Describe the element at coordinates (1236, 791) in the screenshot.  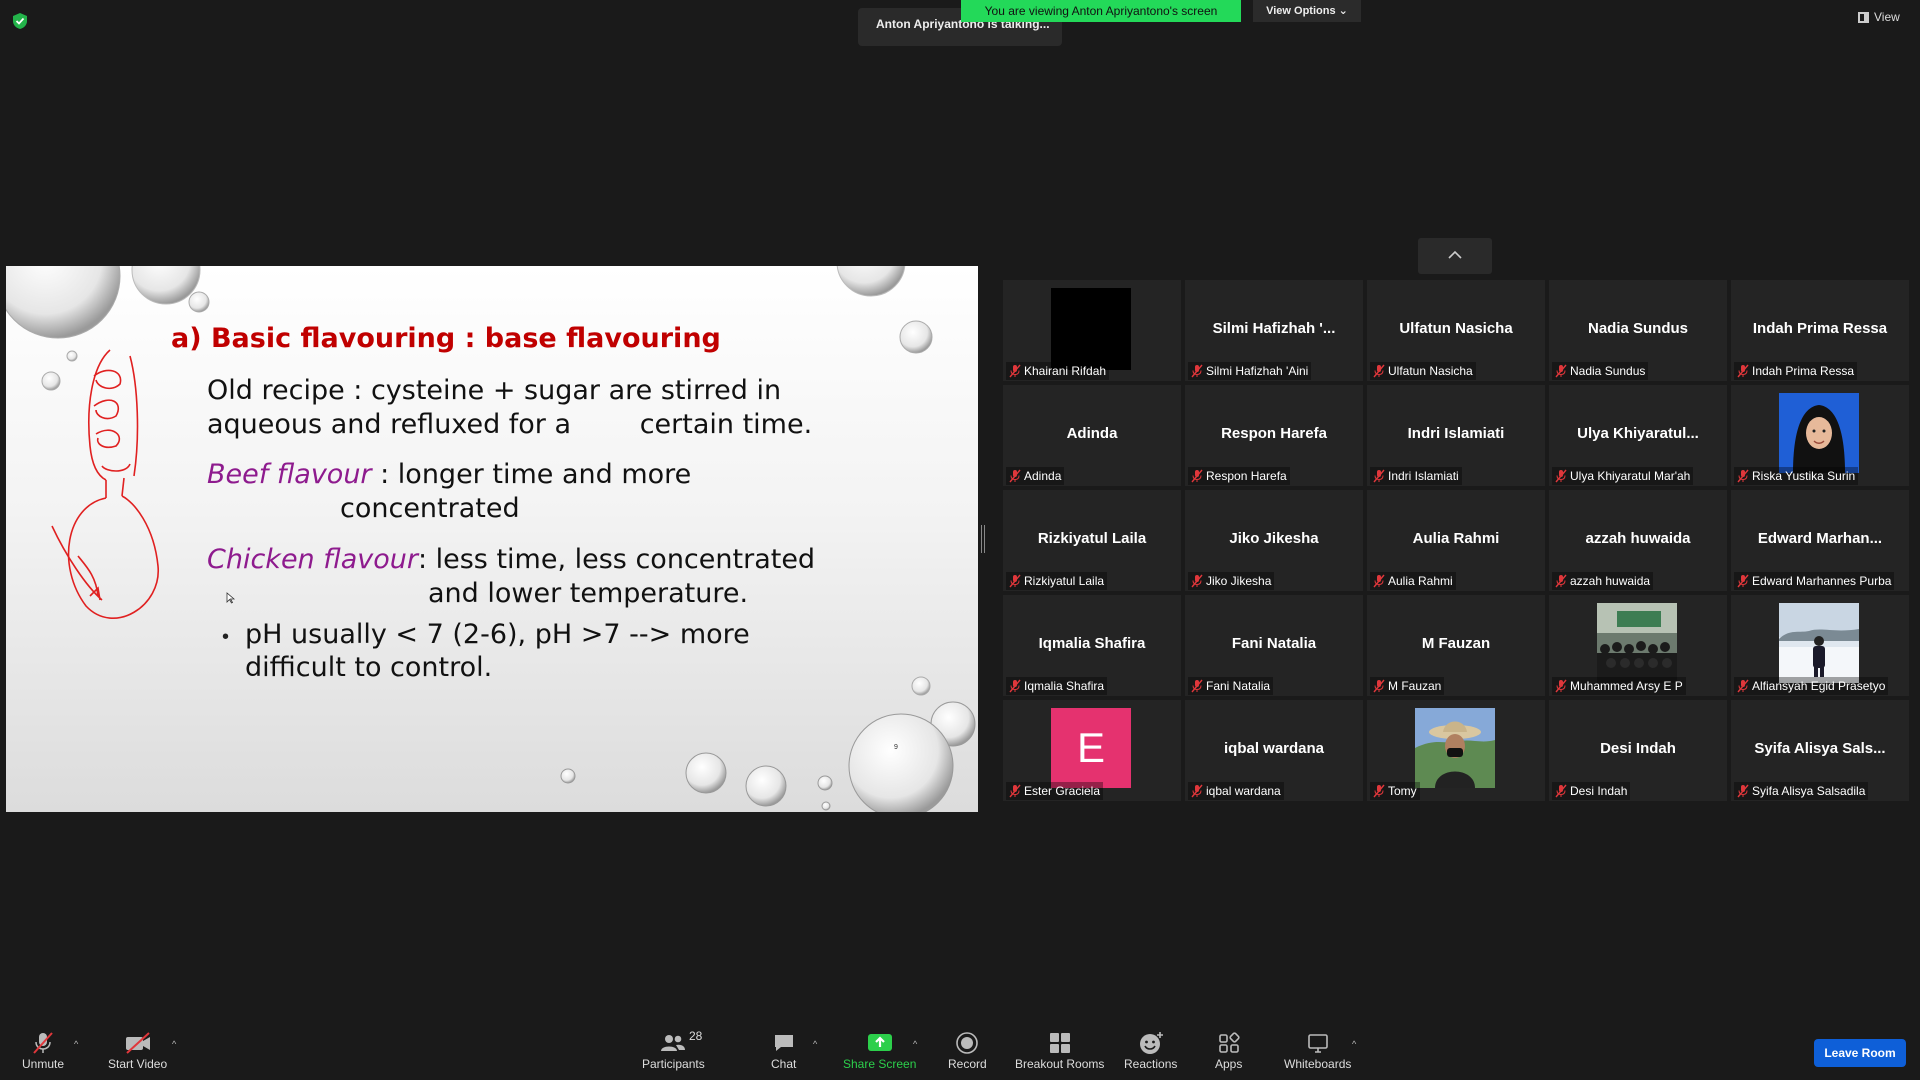
I see `participant-name-tag: iqbal wardana` at that location.